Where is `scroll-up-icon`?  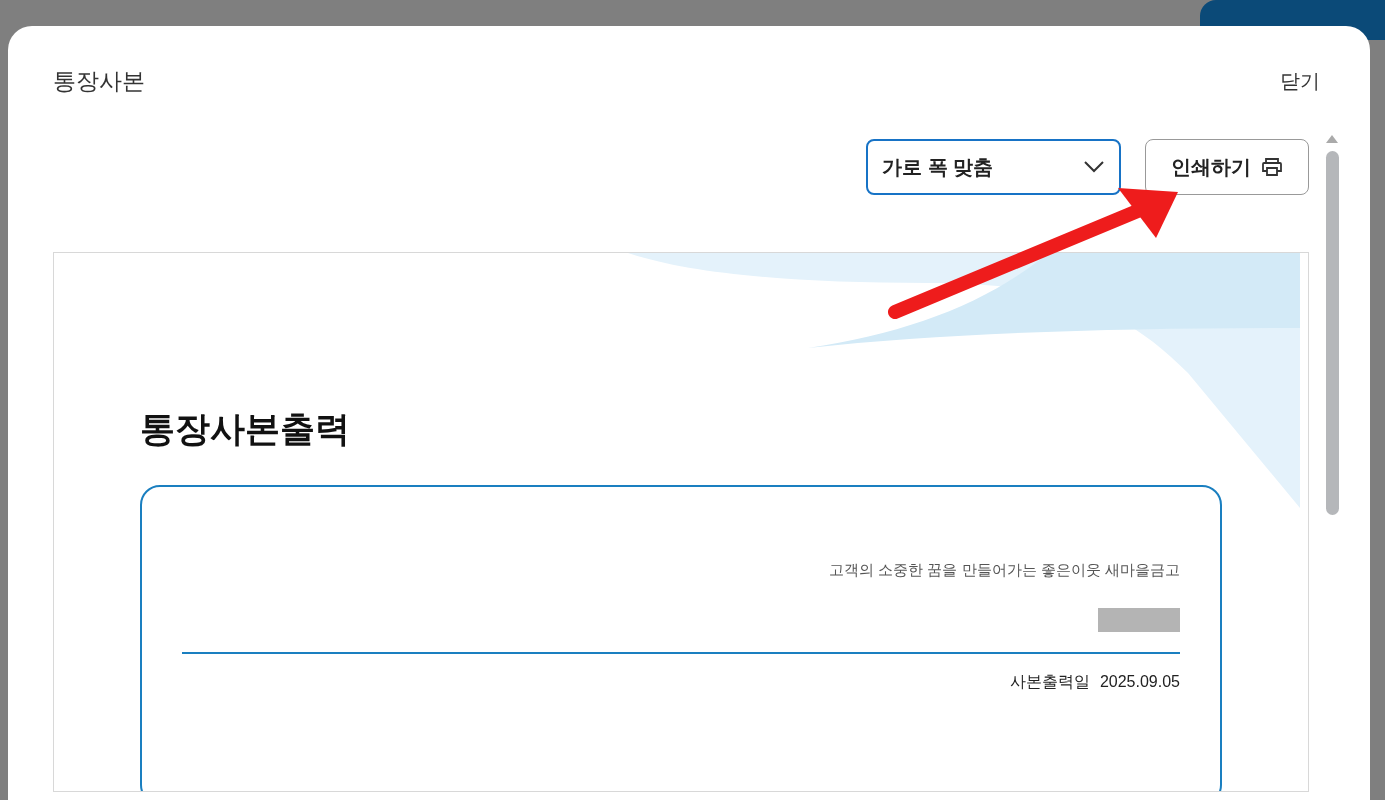 scroll-up-icon is located at coordinates (1332, 138).